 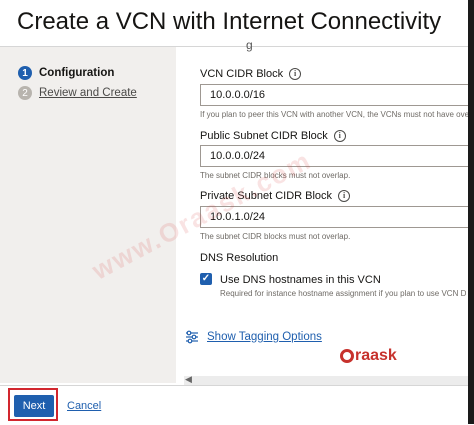 I want to click on step-label-review-and-create: Review and Create, so click(x=88, y=93).